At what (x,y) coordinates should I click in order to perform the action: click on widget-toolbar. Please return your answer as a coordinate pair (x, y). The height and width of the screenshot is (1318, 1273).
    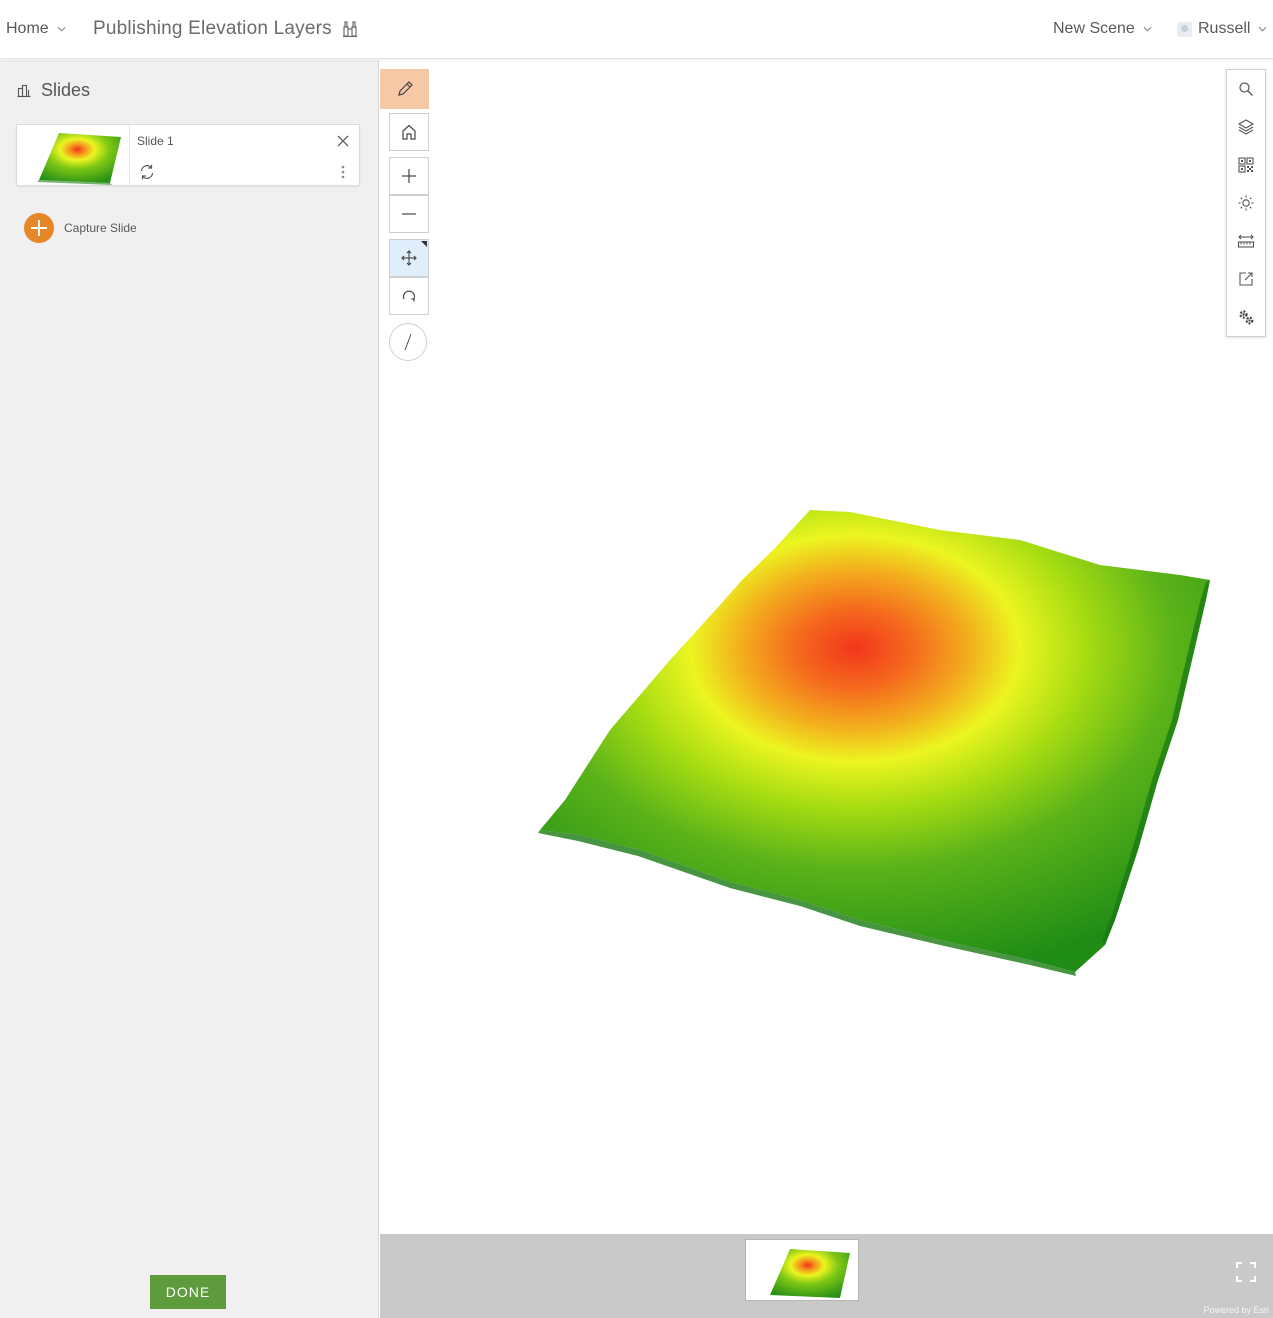
    Looking at the image, I should click on (1246, 203).